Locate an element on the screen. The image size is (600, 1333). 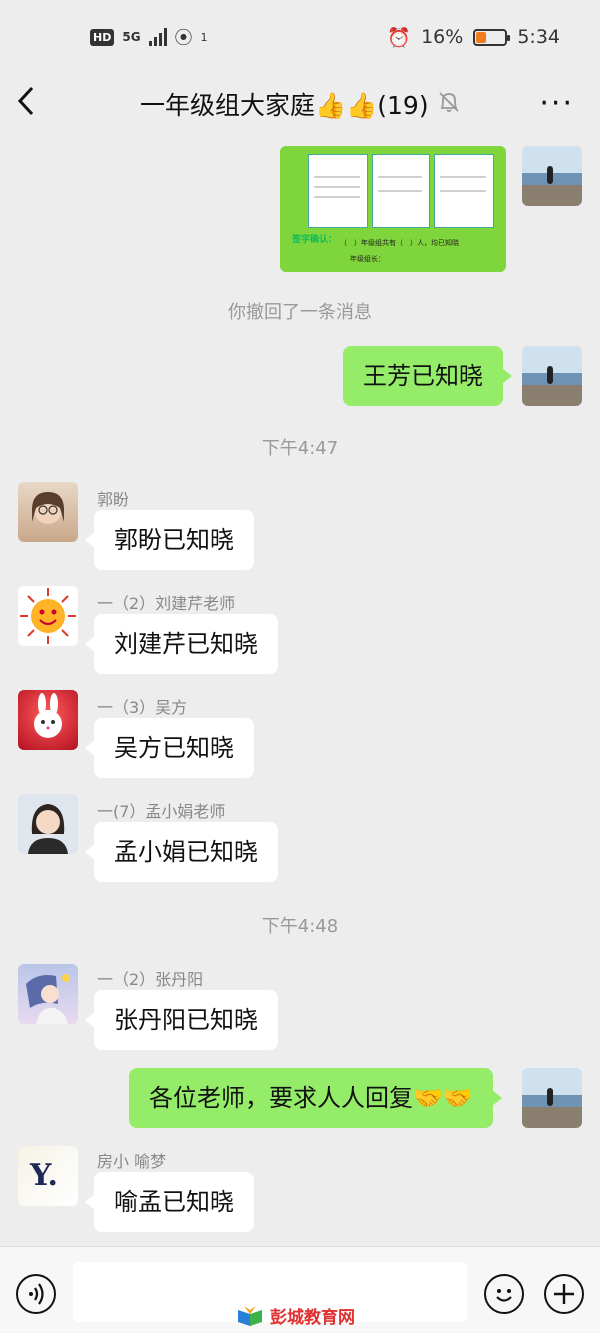
chevron-left-icon is located at coordinates (34, 104).